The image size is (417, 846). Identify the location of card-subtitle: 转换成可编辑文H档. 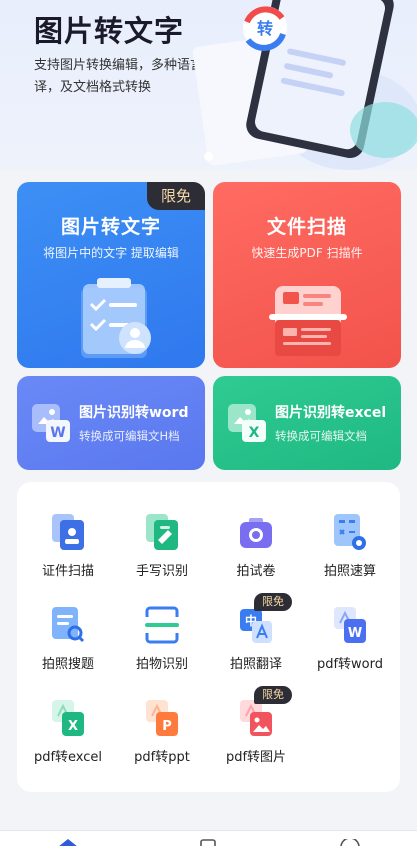
(129, 436).